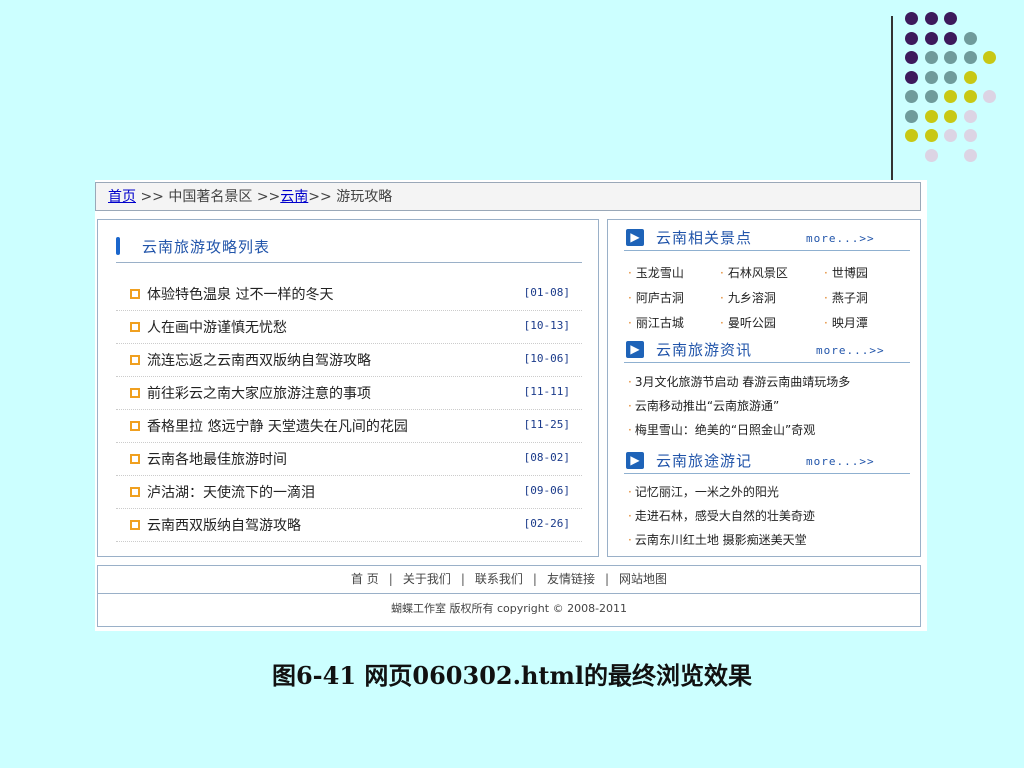  Describe the element at coordinates (365, 579) in the screenshot. I see `footer-link-home: 首 页` at that location.